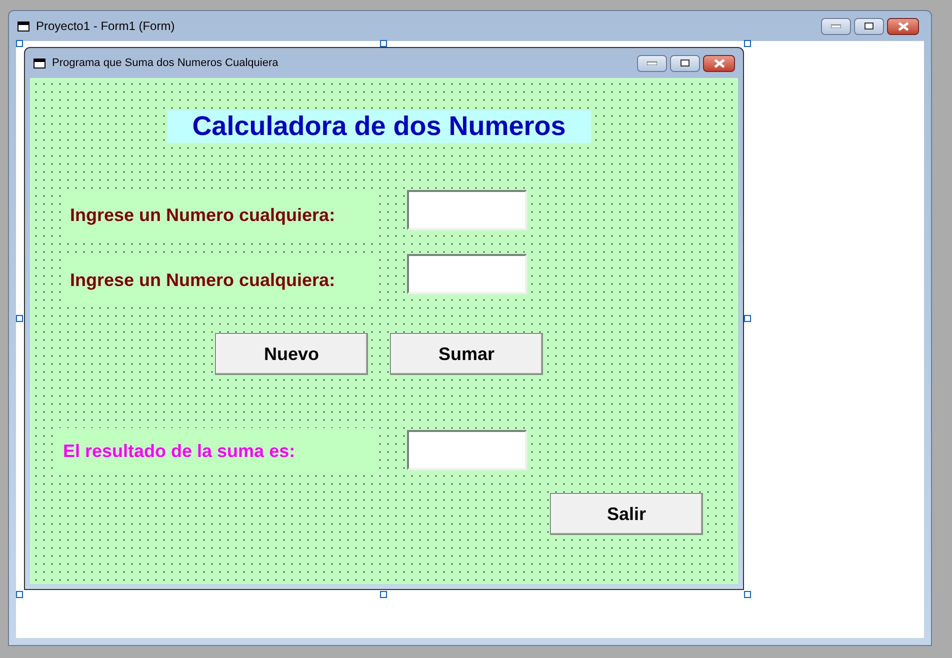  I want to click on command-button: Salir, so click(626, 514).